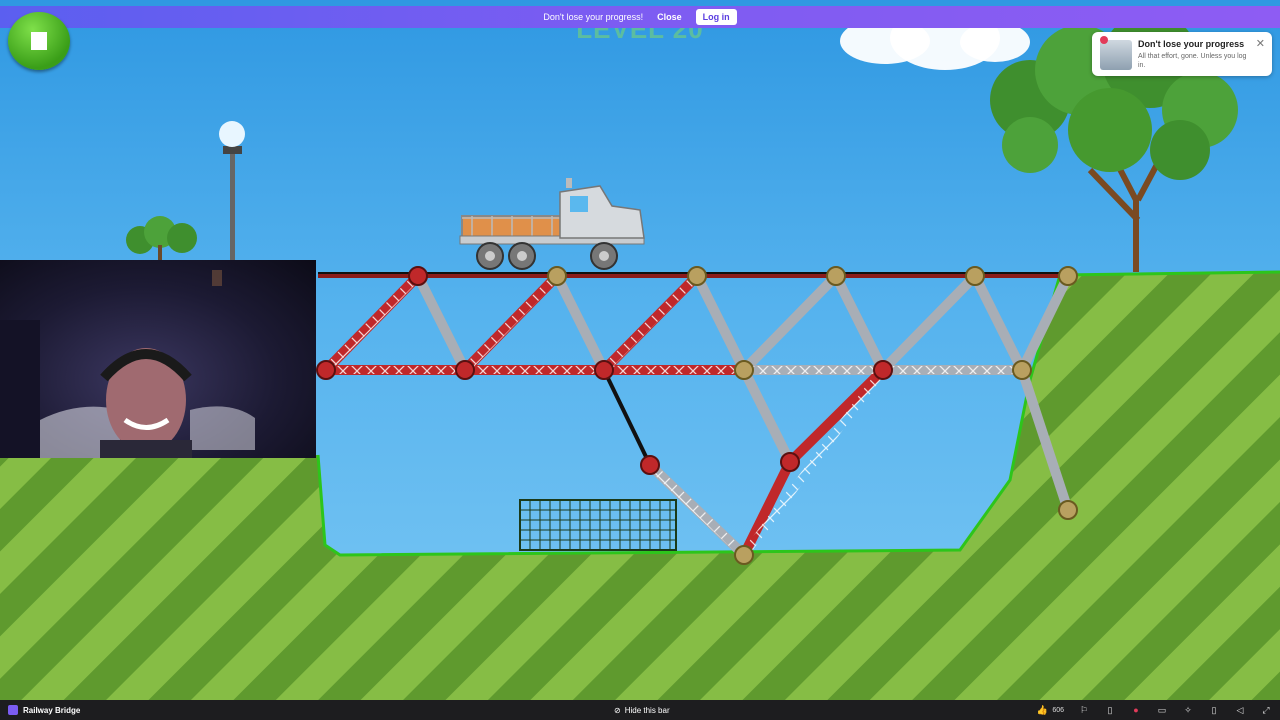 The width and height of the screenshot is (1280, 720). Describe the element at coordinates (1104, 40) in the screenshot. I see `notification-badge-icon` at that location.